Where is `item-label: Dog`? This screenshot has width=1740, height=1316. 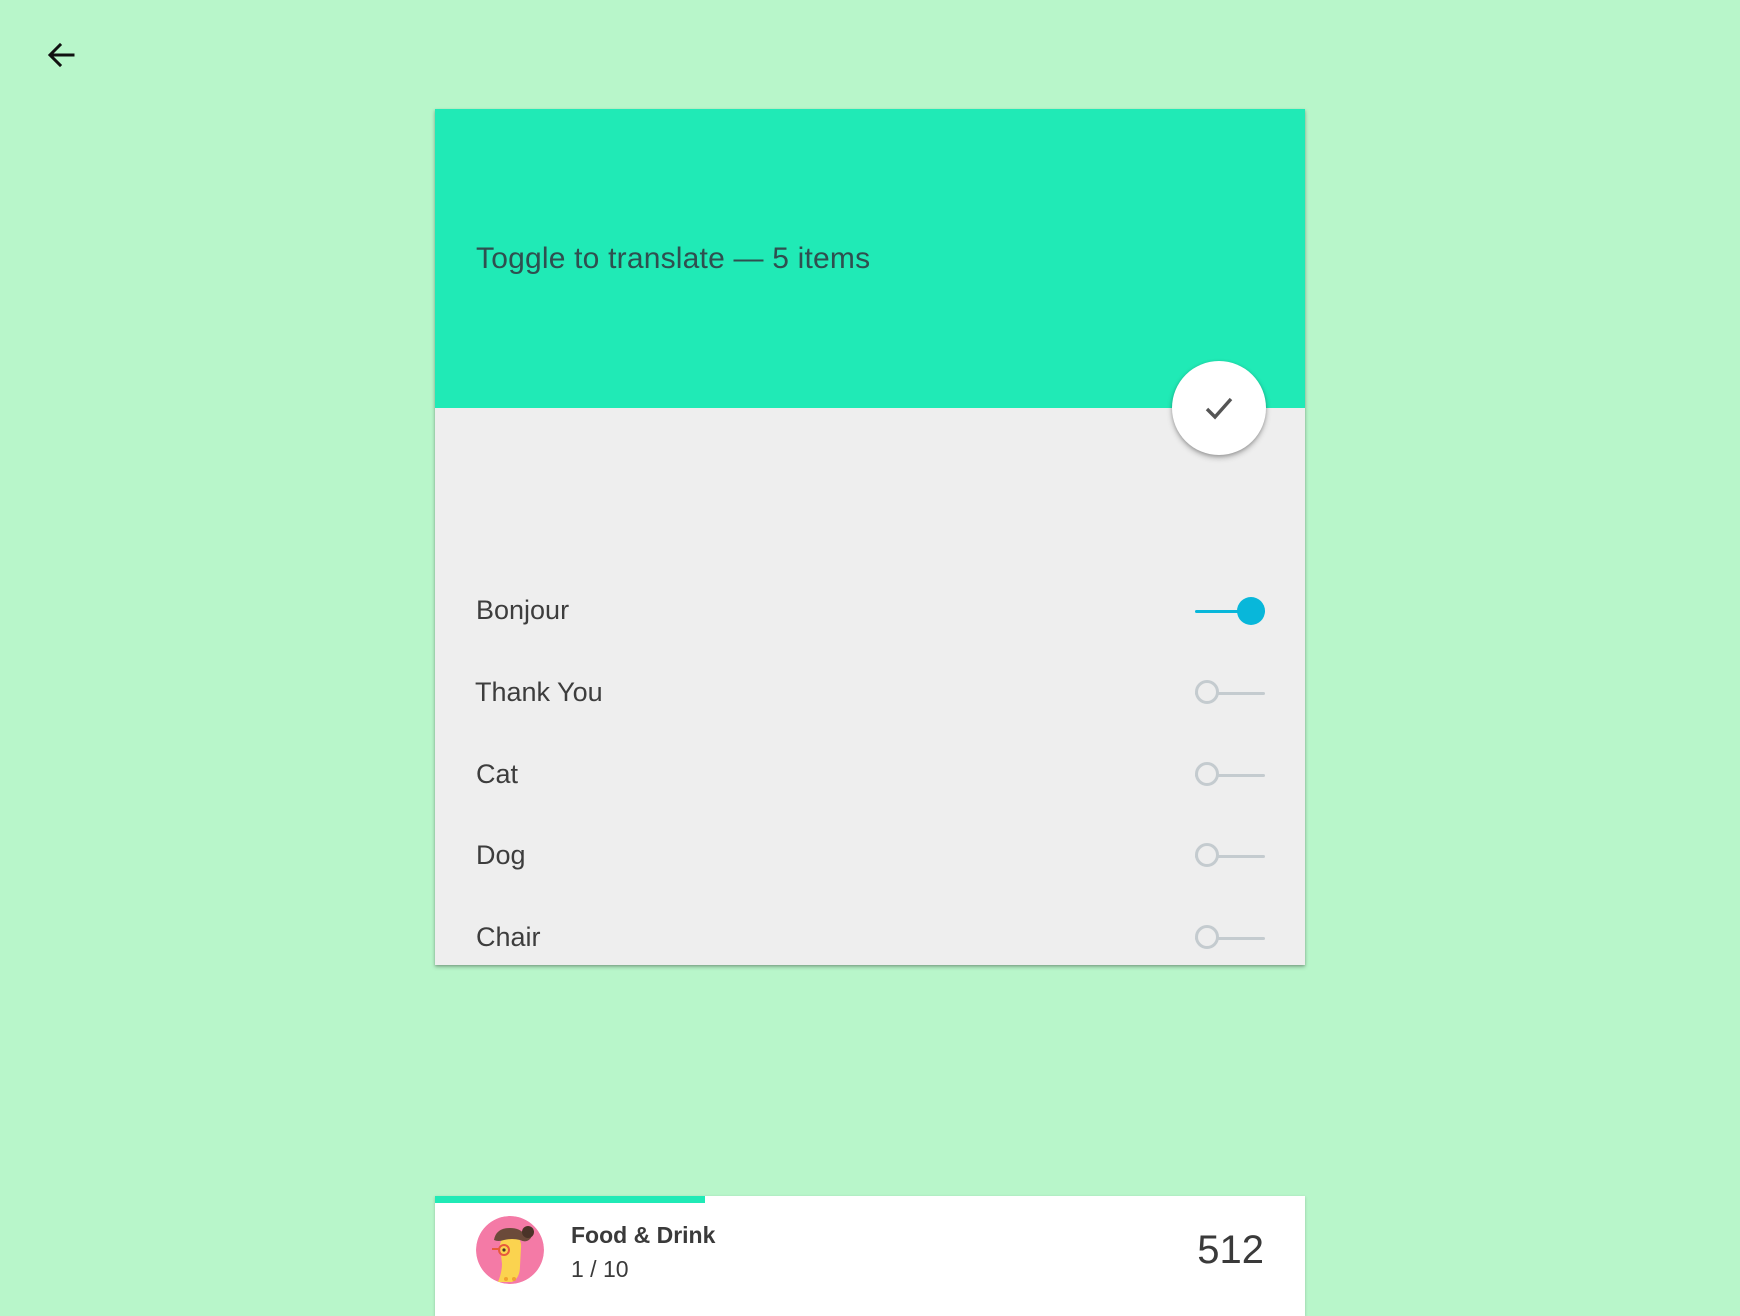 item-label: Dog is located at coordinates (501, 855).